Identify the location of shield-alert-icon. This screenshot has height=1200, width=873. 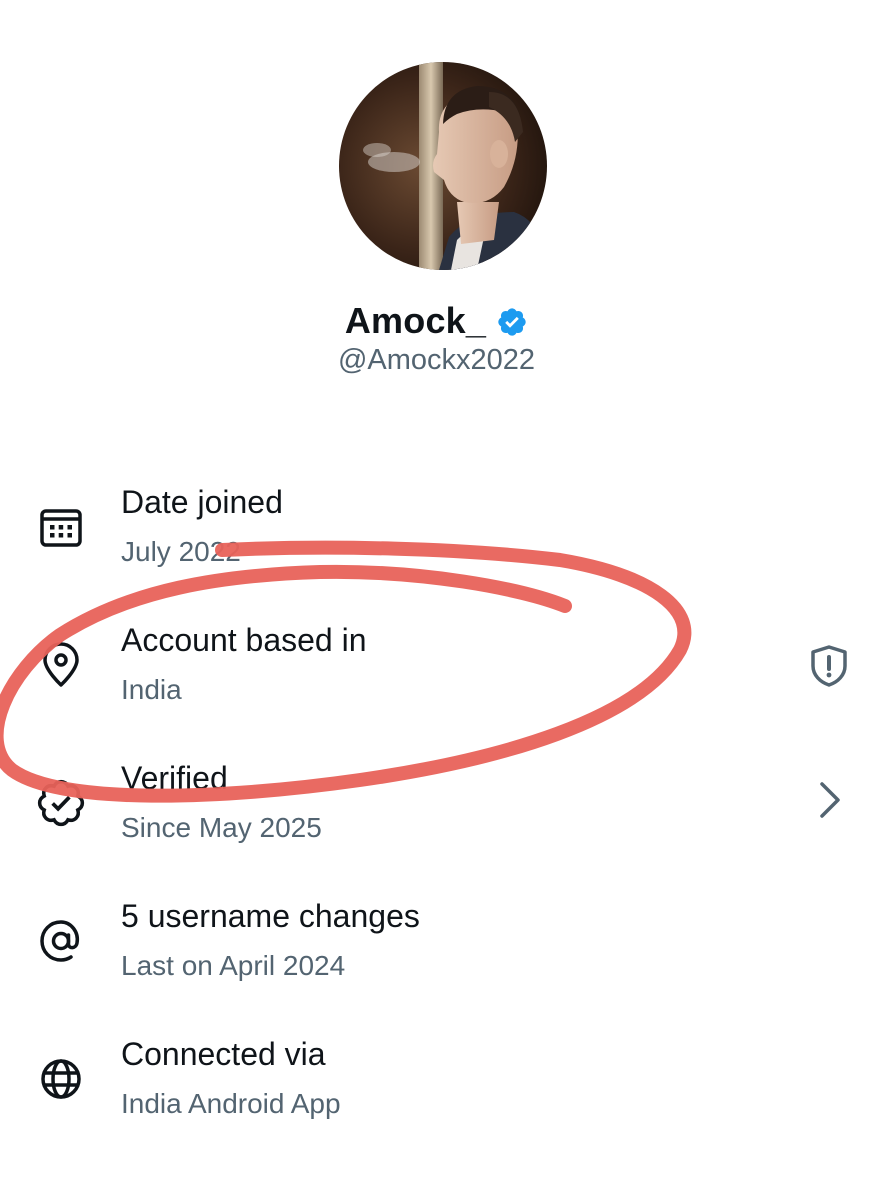
(829, 666).